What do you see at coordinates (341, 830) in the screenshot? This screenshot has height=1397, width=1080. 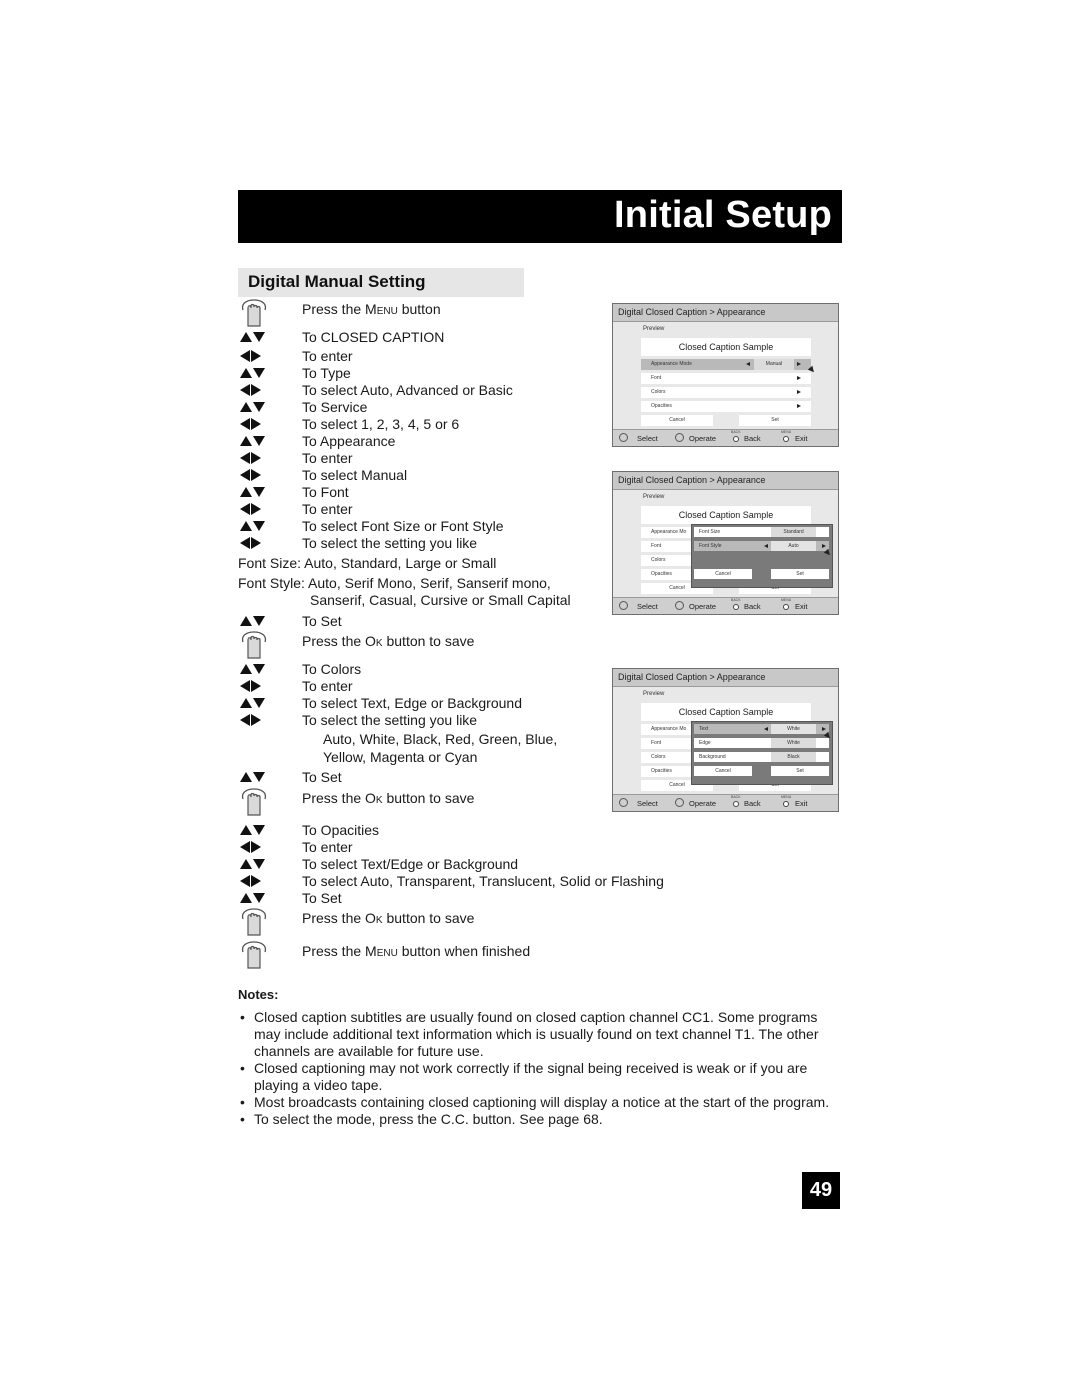 I see `step-text: To Opacities` at bounding box center [341, 830].